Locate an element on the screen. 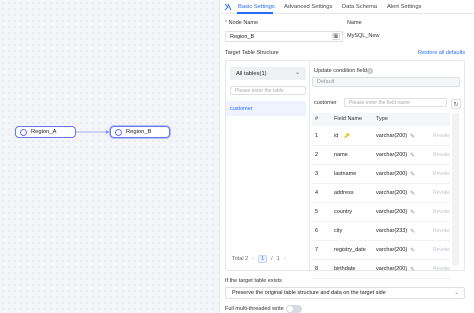 This screenshot has width=474, height=313. current-table-name: customer is located at coordinates (325, 103).